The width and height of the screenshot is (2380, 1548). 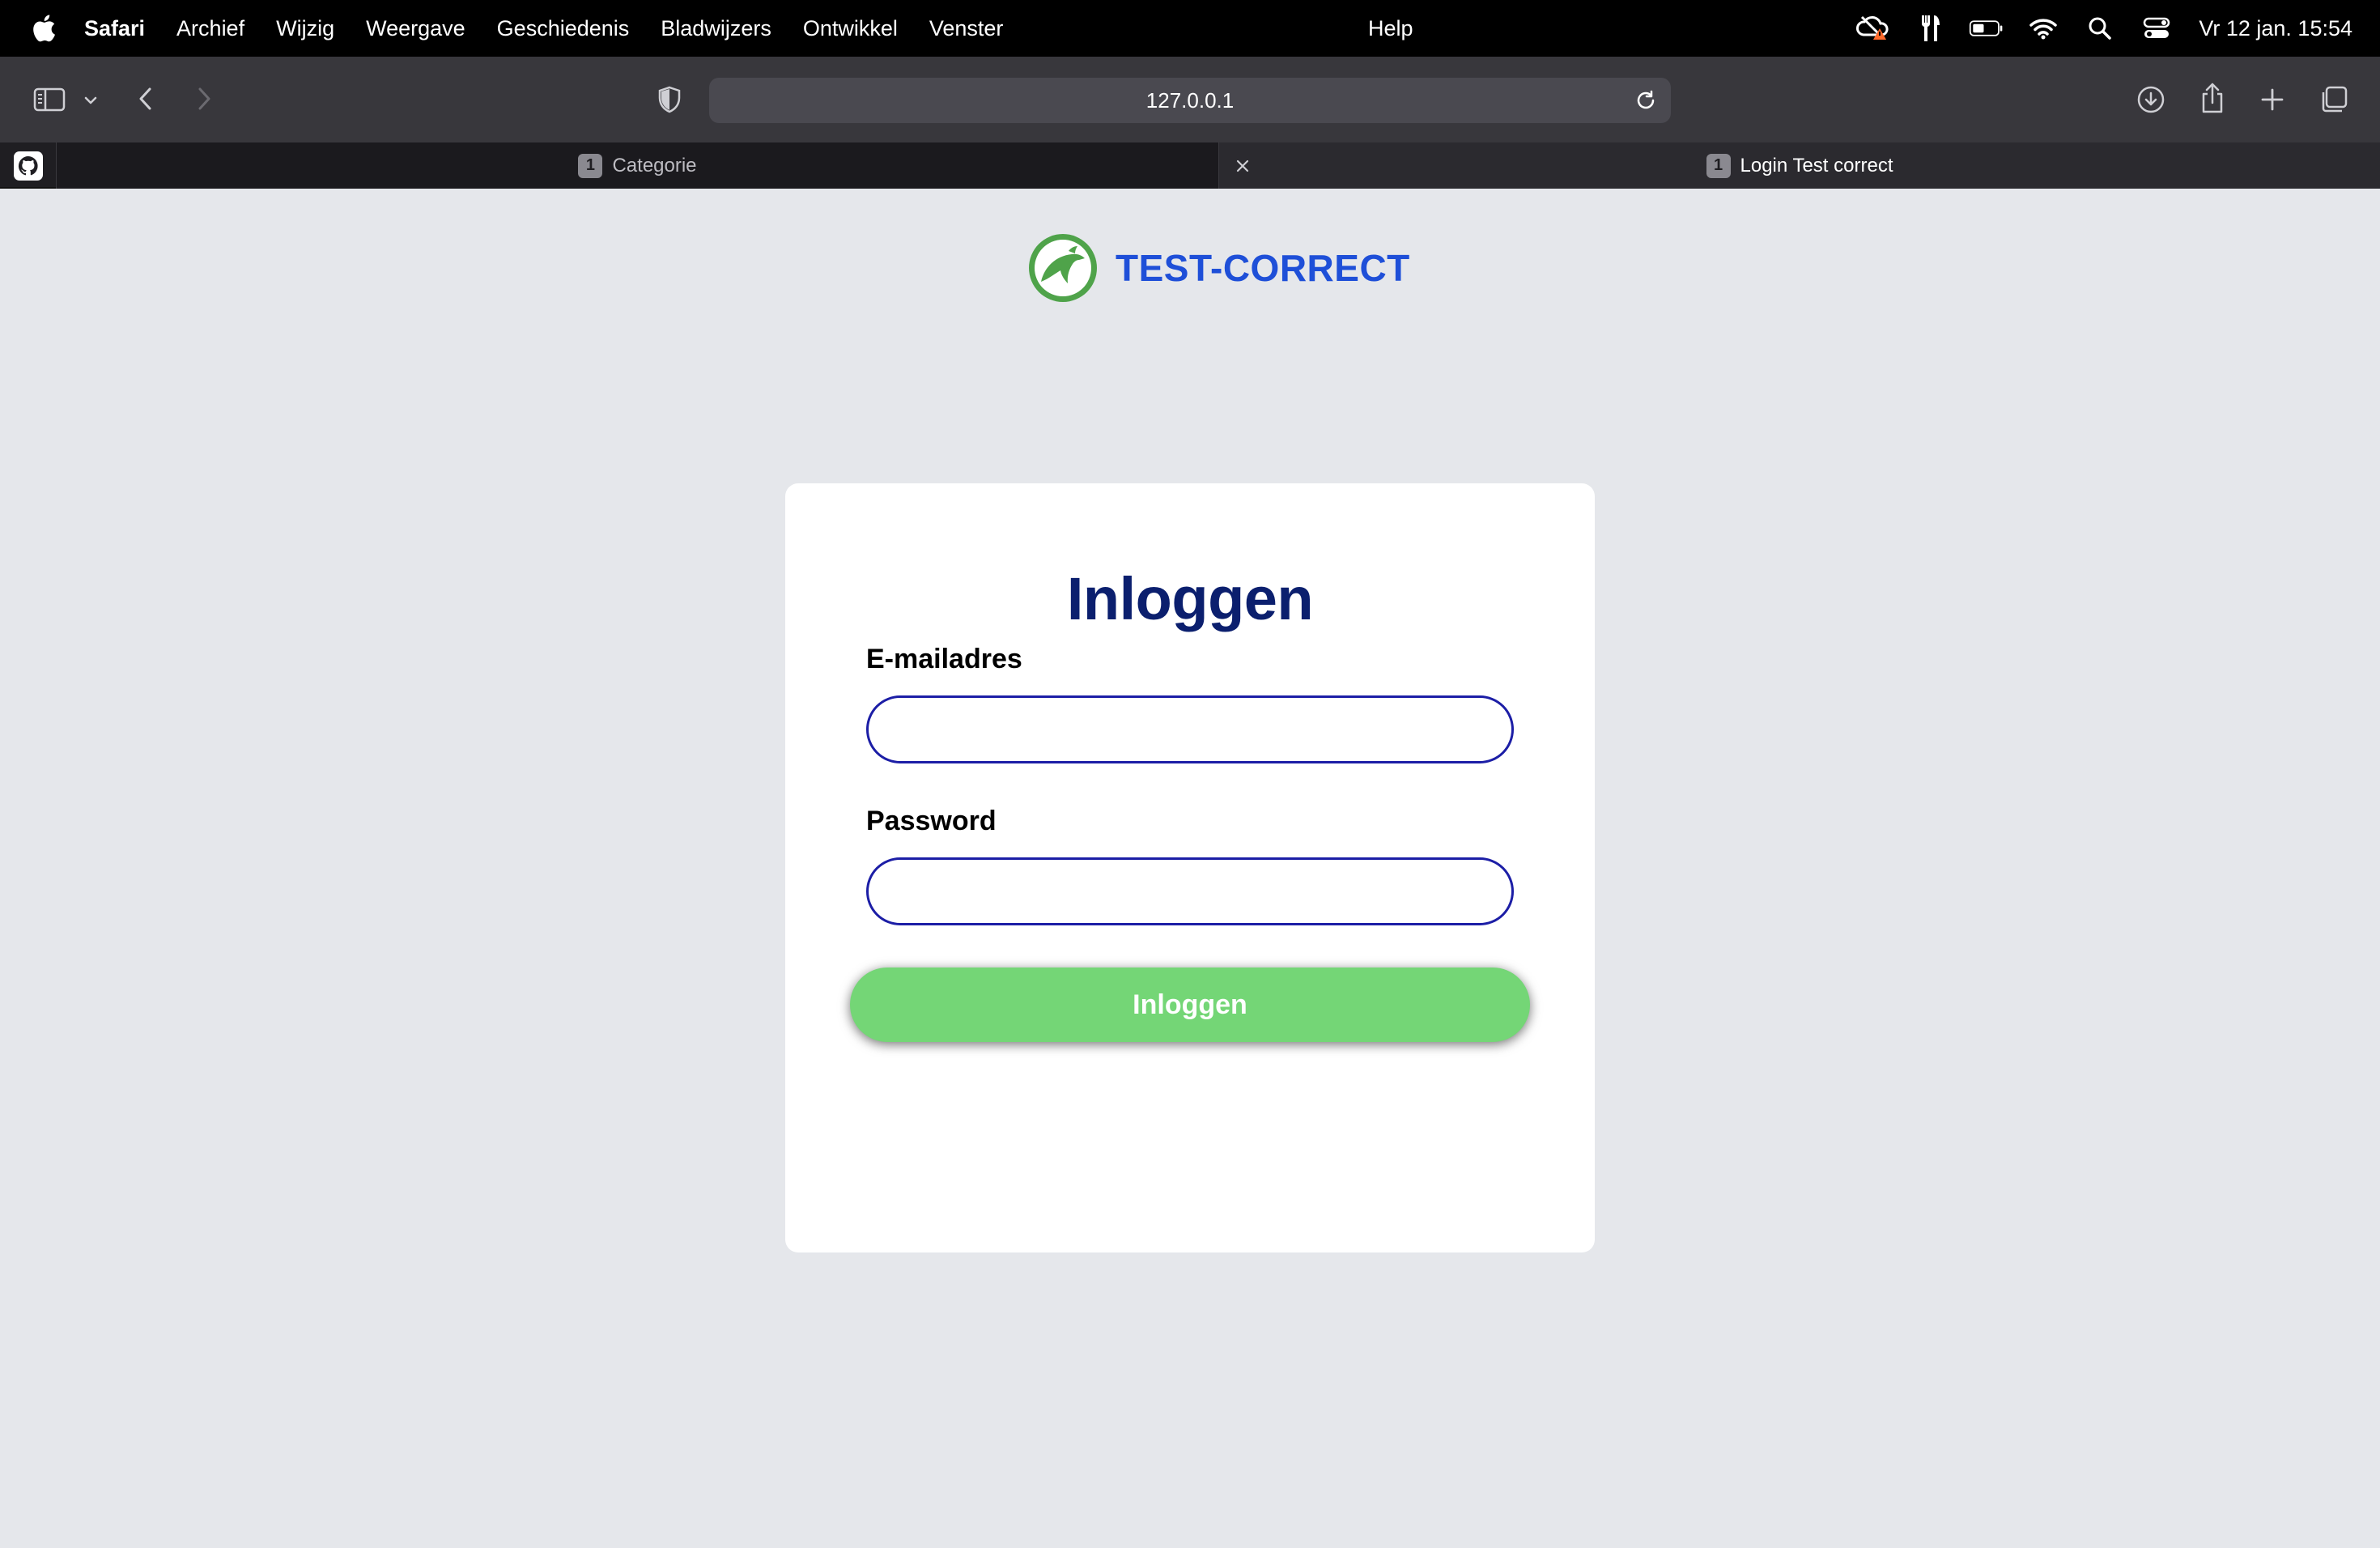 What do you see at coordinates (1243, 166) in the screenshot?
I see `close-tab-icon` at bounding box center [1243, 166].